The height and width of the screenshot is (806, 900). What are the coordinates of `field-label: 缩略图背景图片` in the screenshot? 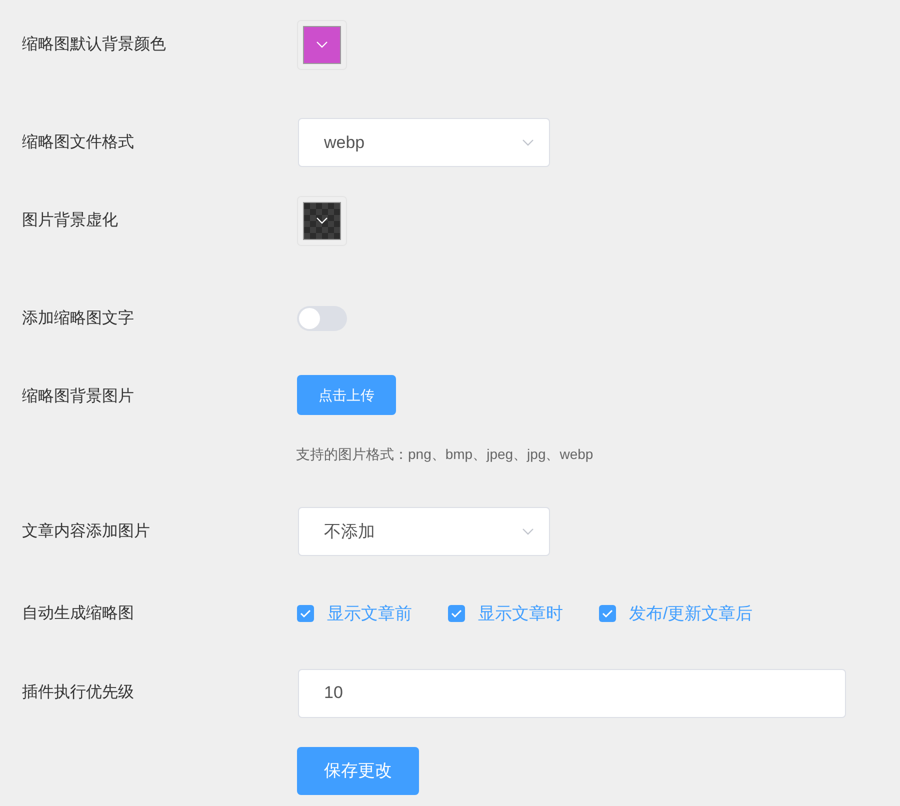 It's located at (78, 396).